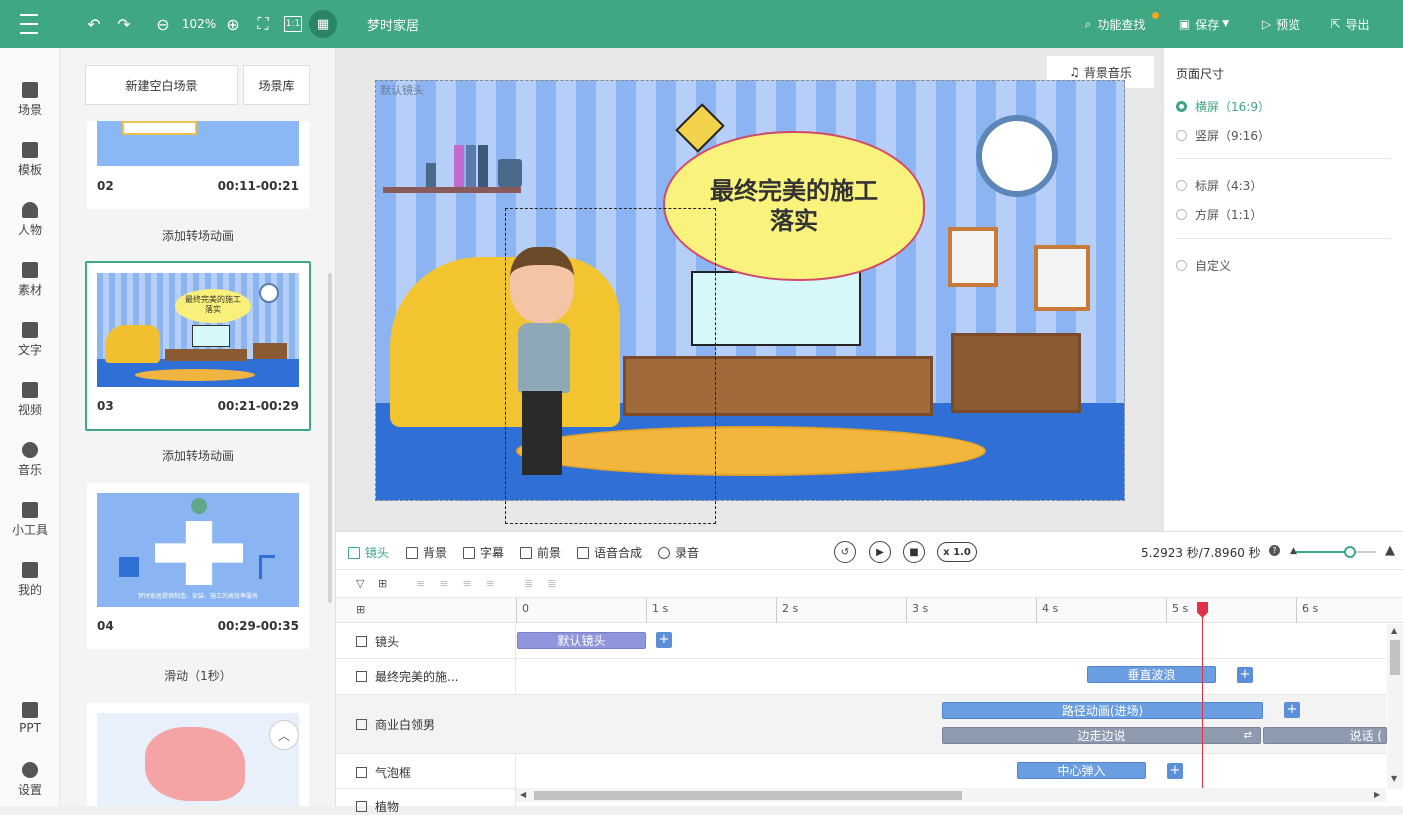 This screenshot has width=1403, height=815. What do you see at coordinates (30, 347) in the screenshot?
I see `nav-text: 文字` at bounding box center [30, 347].